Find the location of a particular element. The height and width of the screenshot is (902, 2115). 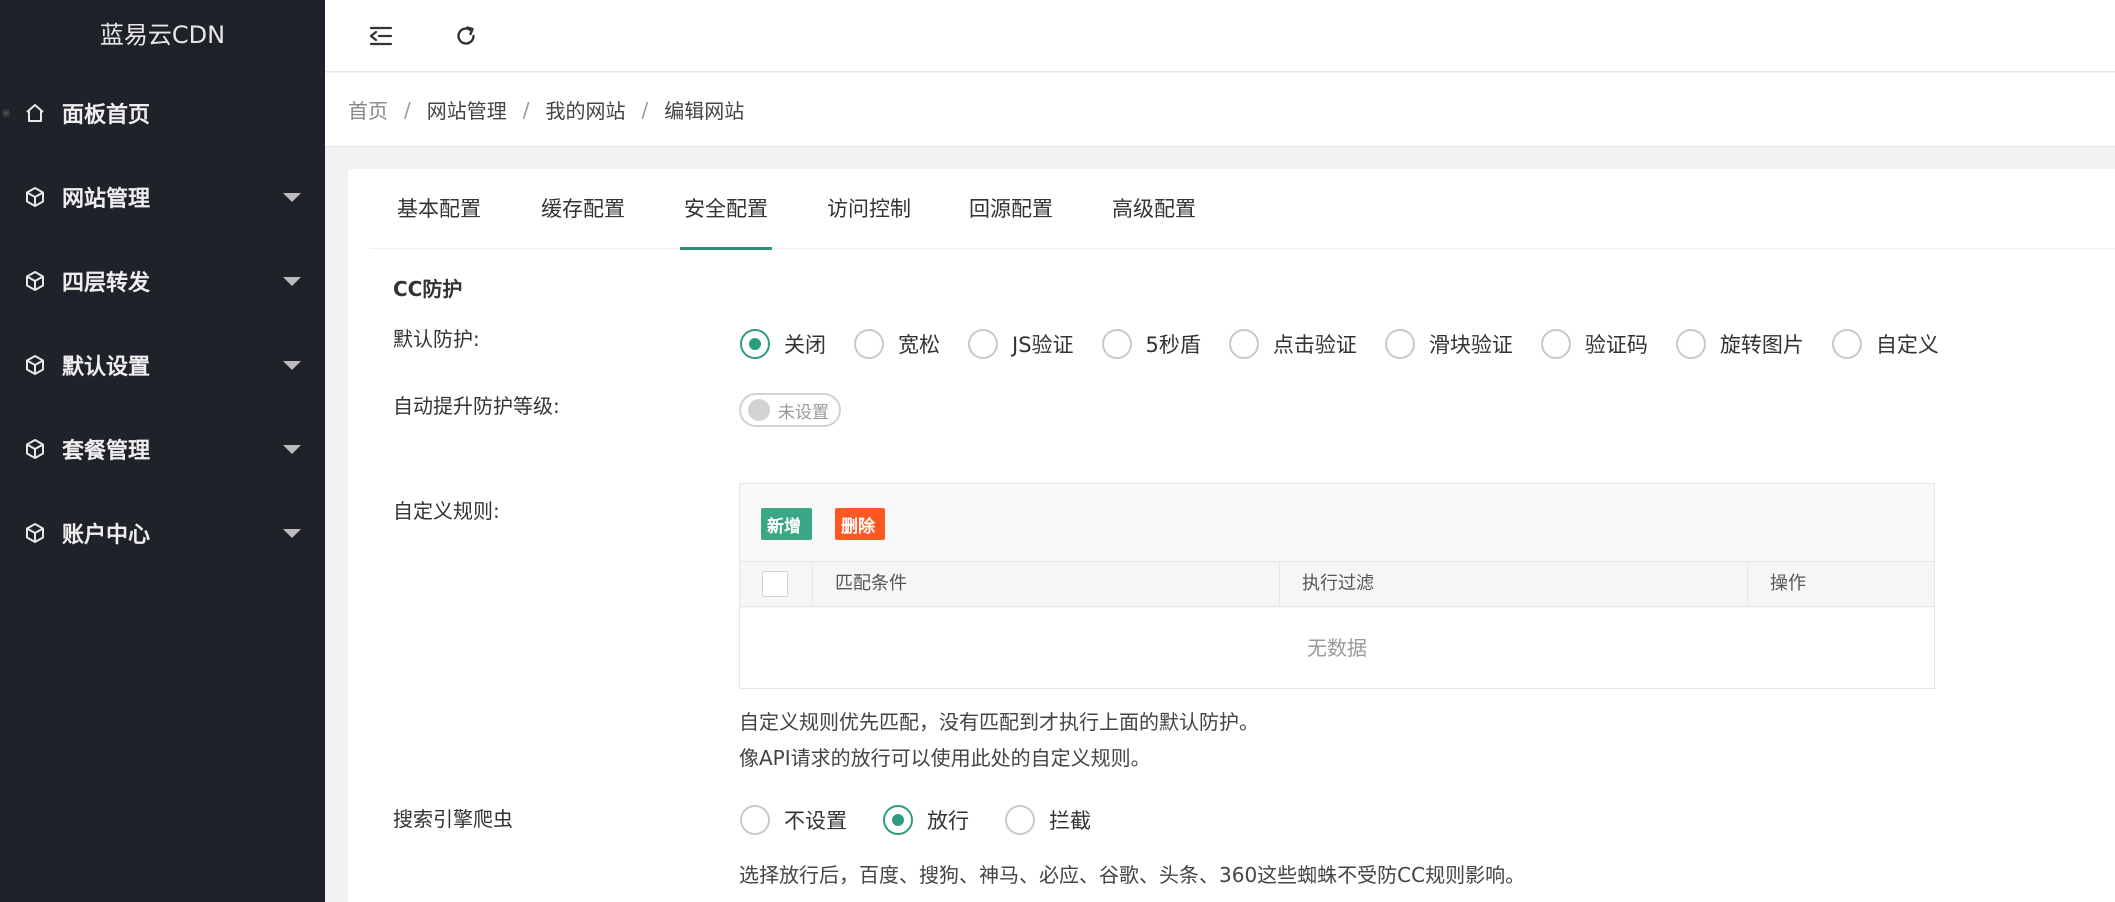

tab-basic: 基本配置 is located at coordinates (439, 209).